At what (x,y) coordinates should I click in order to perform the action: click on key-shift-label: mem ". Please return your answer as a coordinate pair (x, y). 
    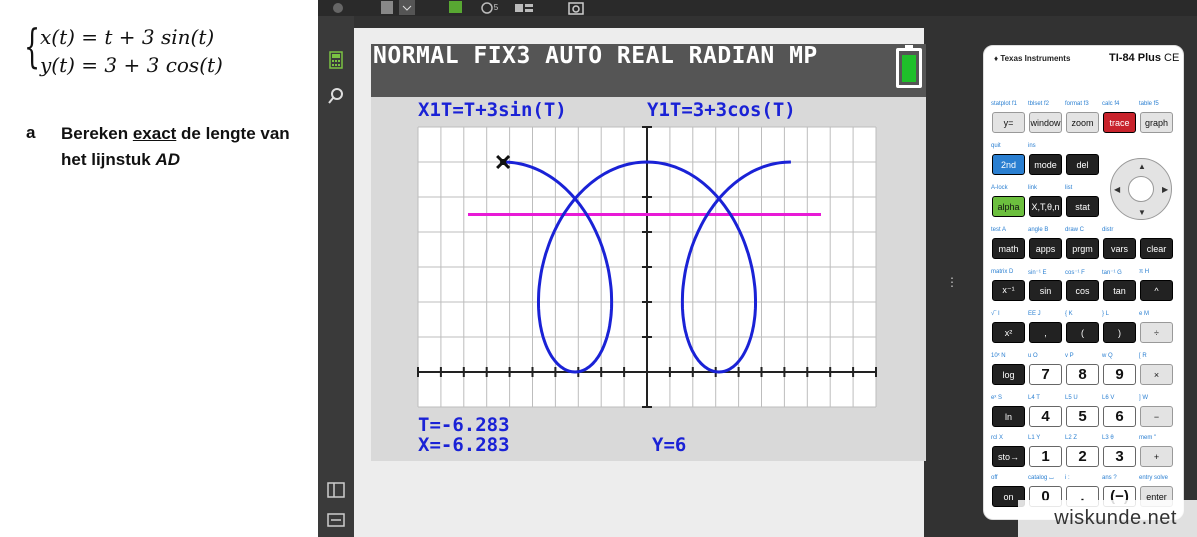
    Looking at the image, I should click on (1148, 438).